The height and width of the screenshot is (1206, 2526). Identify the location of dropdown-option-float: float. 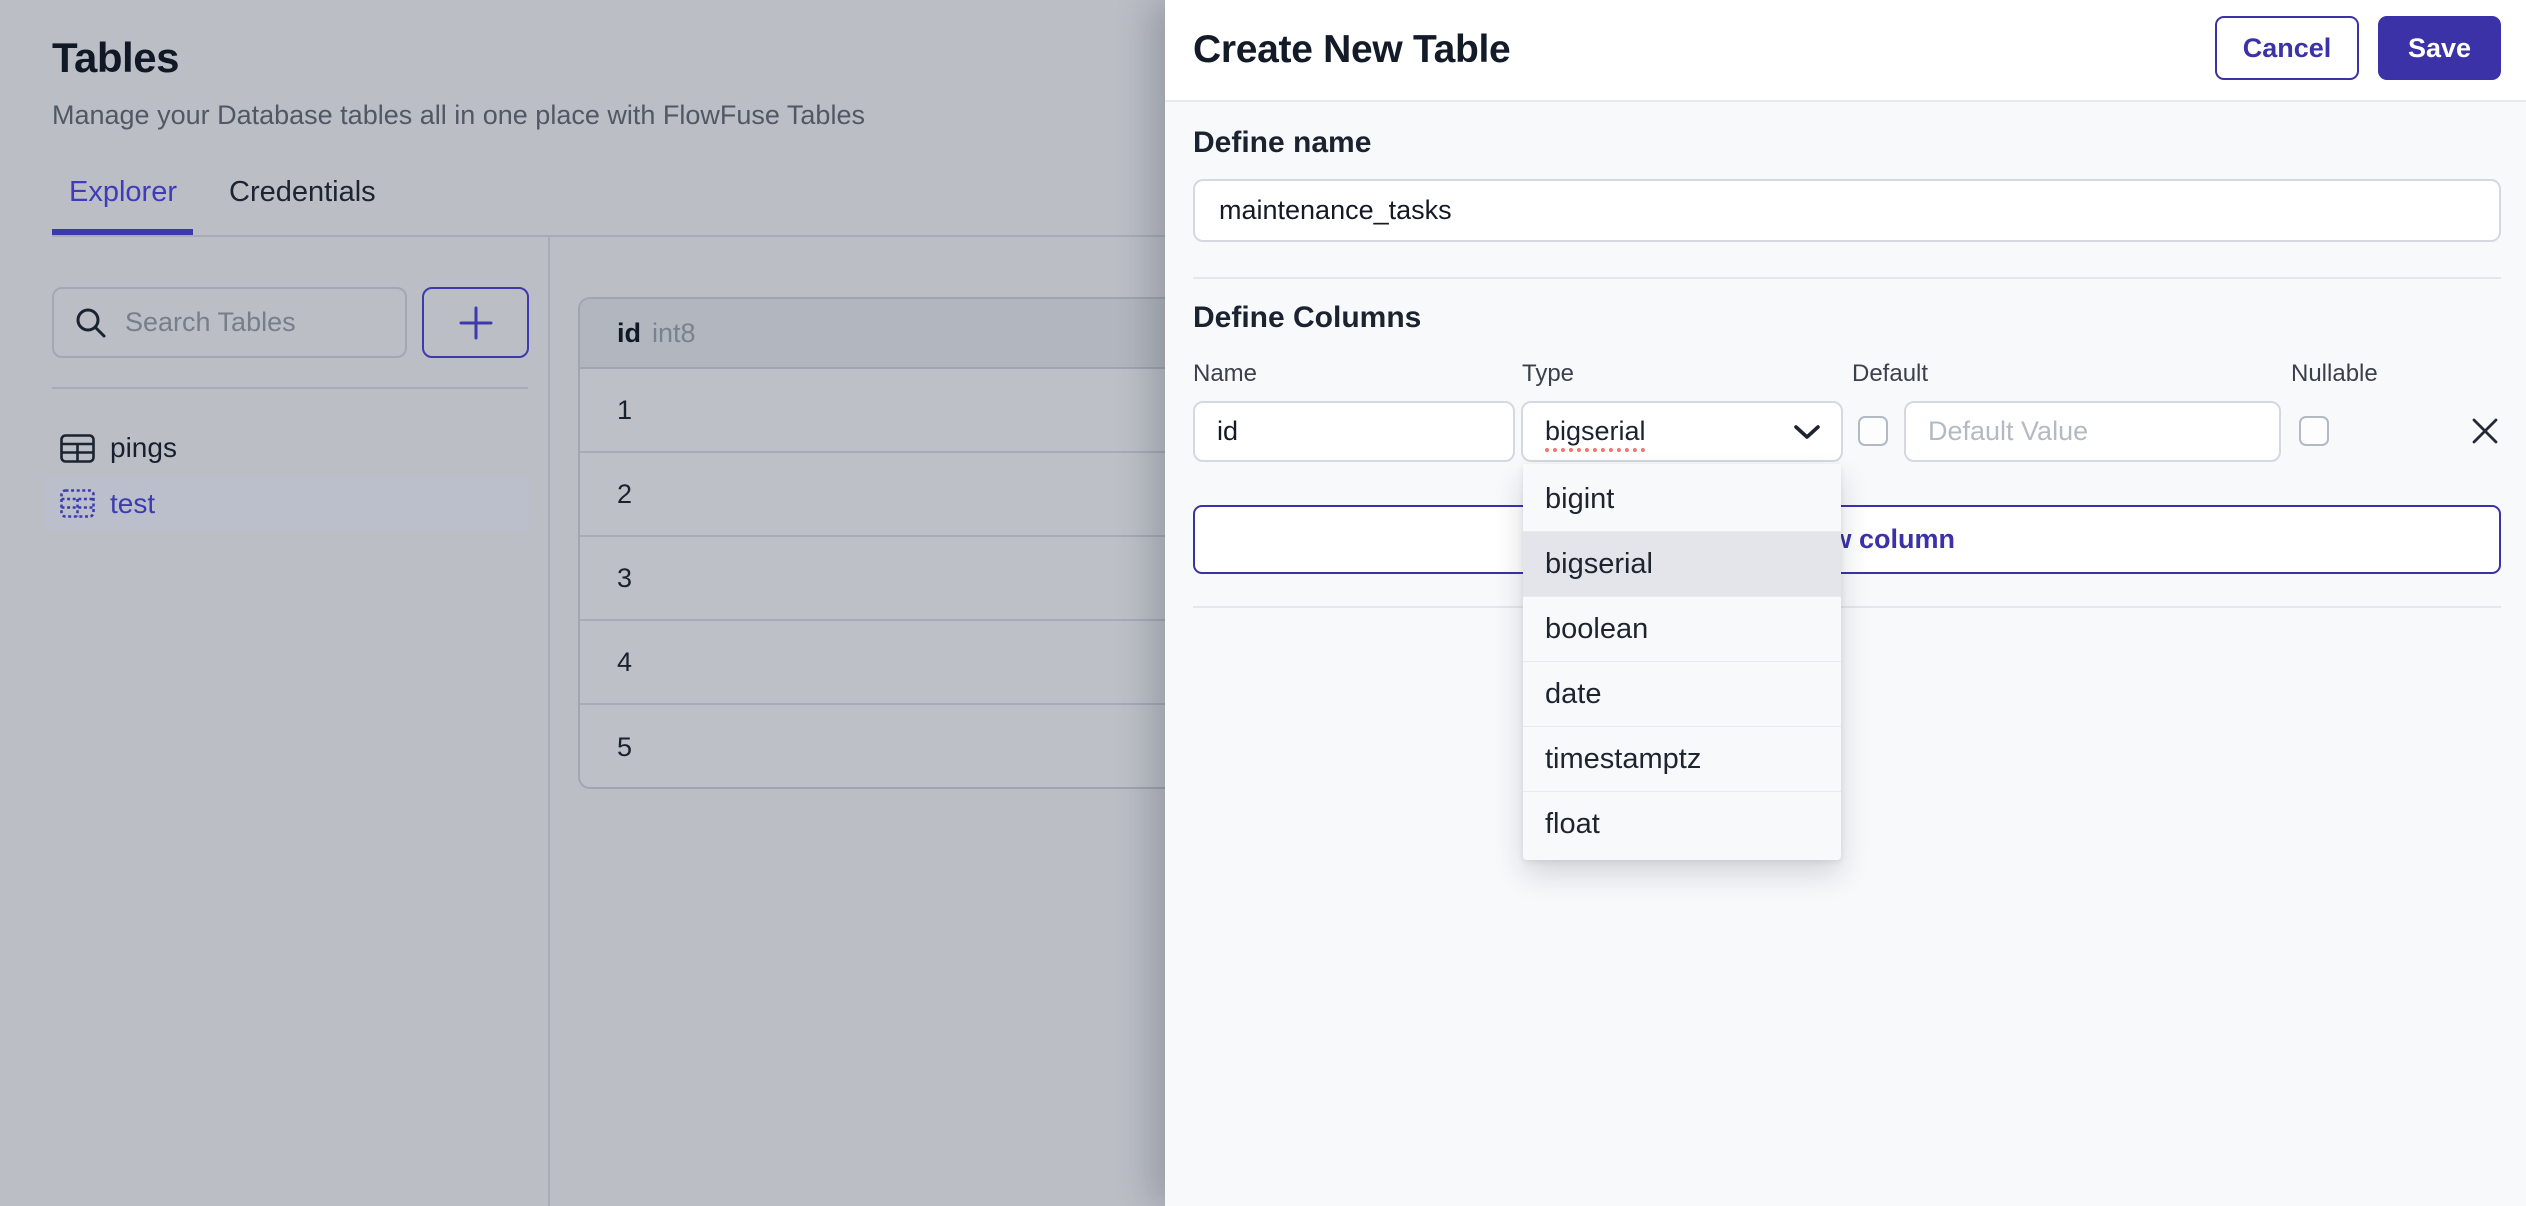
(1682, 824).